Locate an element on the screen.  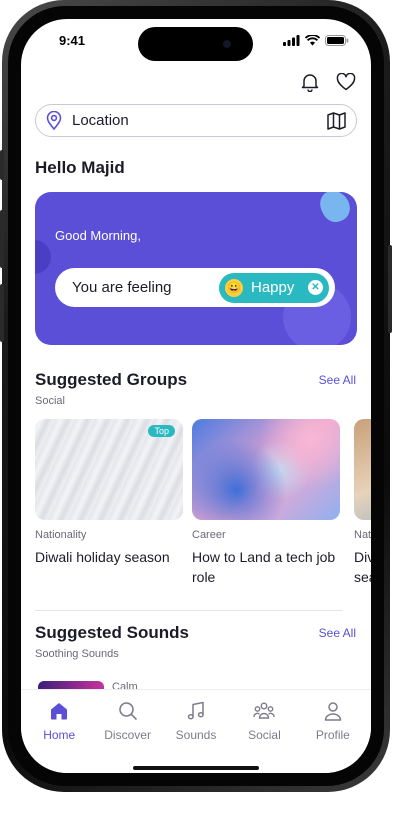
group-title: Diwali holiday season is located at coordinates (102, 557).